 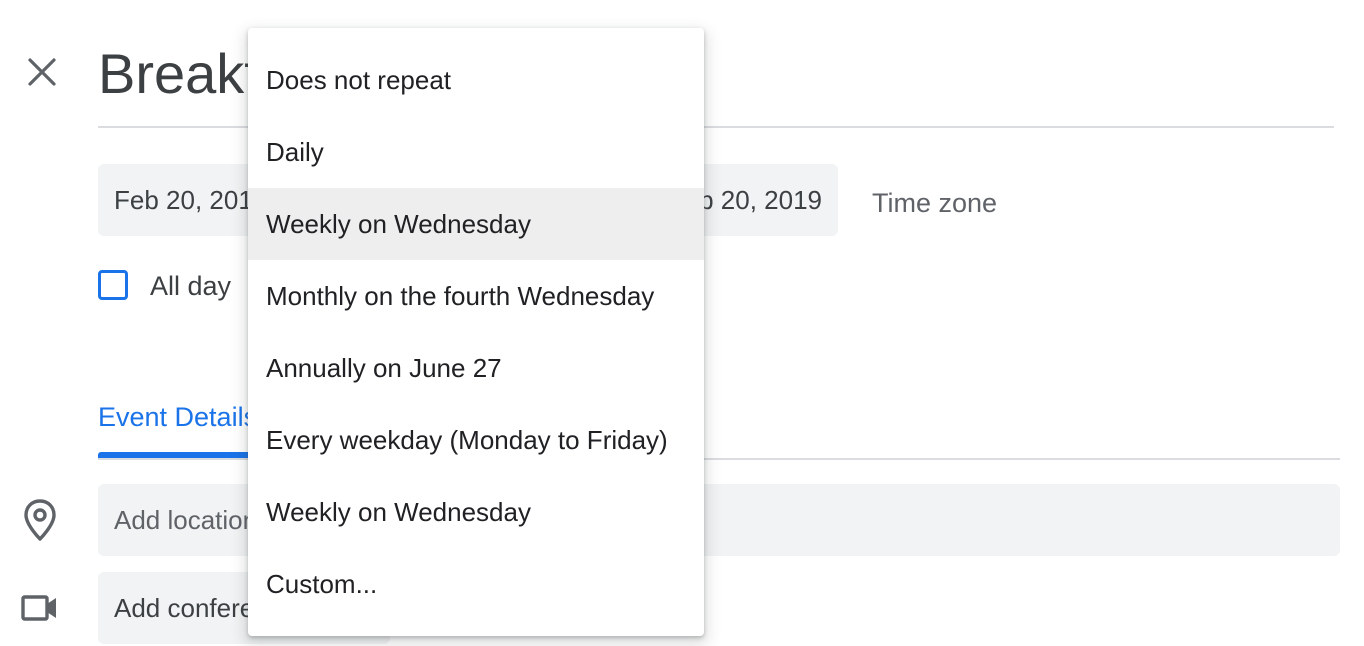 I want to click on menu-item-annually: Annually on June 27, so click(x=476, y=368).